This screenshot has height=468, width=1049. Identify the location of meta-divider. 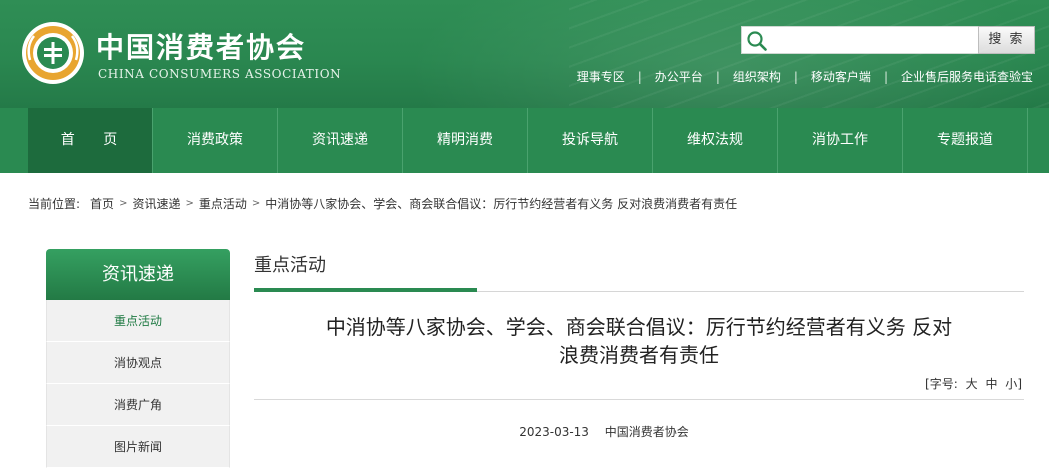
(639, 399).